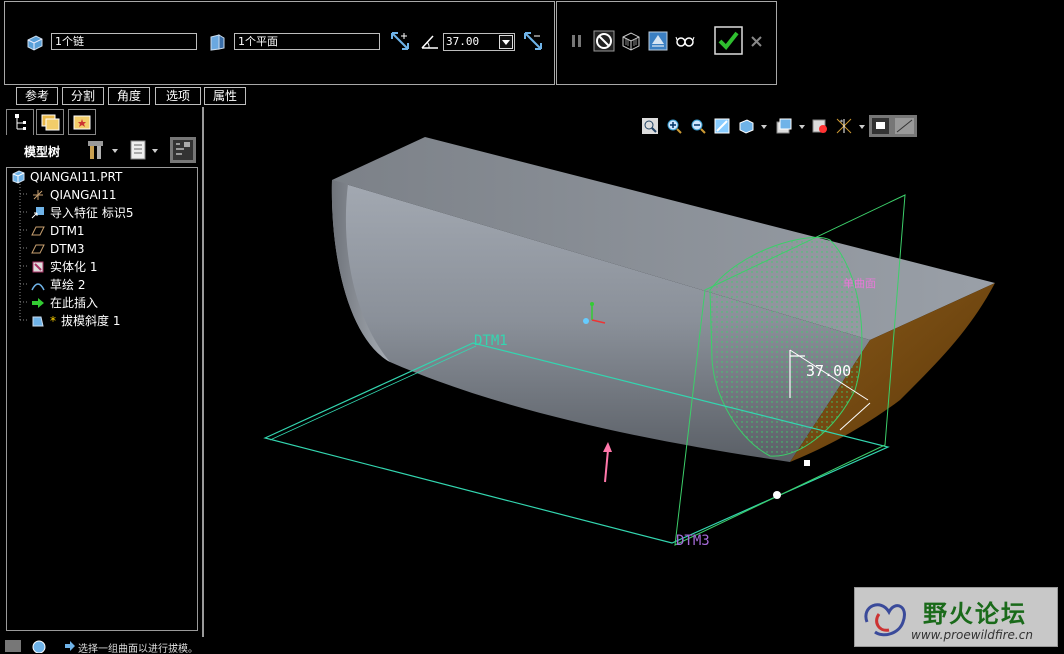  Describe the element at coordinates (74, 267) in the screenshot. I see `tree-item-label: 实体化 1` at that location.